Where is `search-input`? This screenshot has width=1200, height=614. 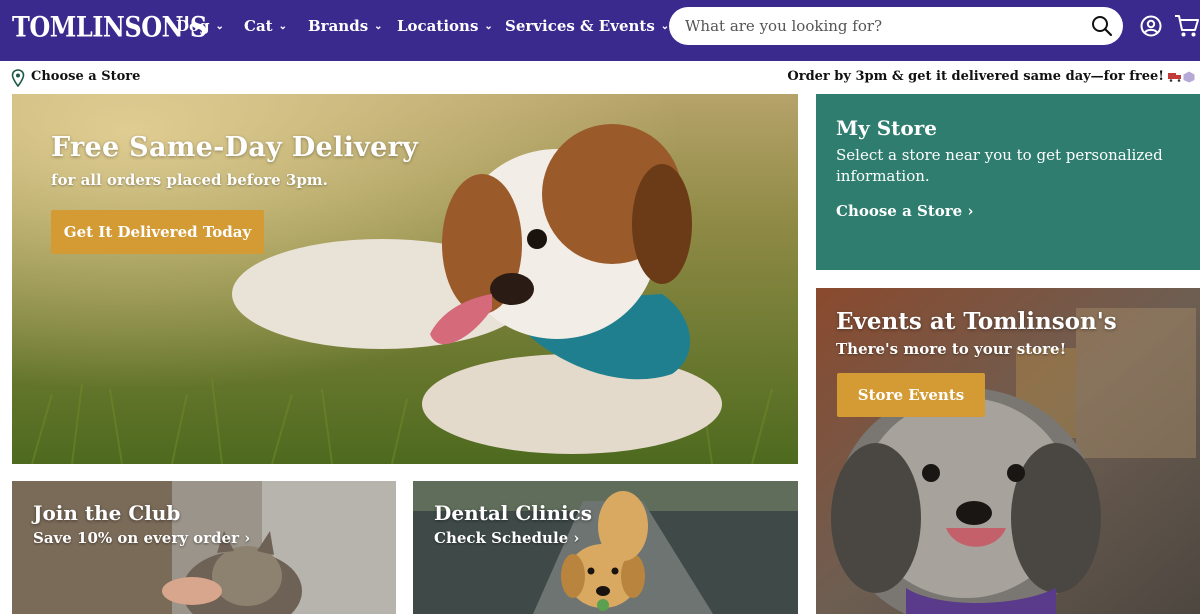 search-input is located at coordinates (880, 26).